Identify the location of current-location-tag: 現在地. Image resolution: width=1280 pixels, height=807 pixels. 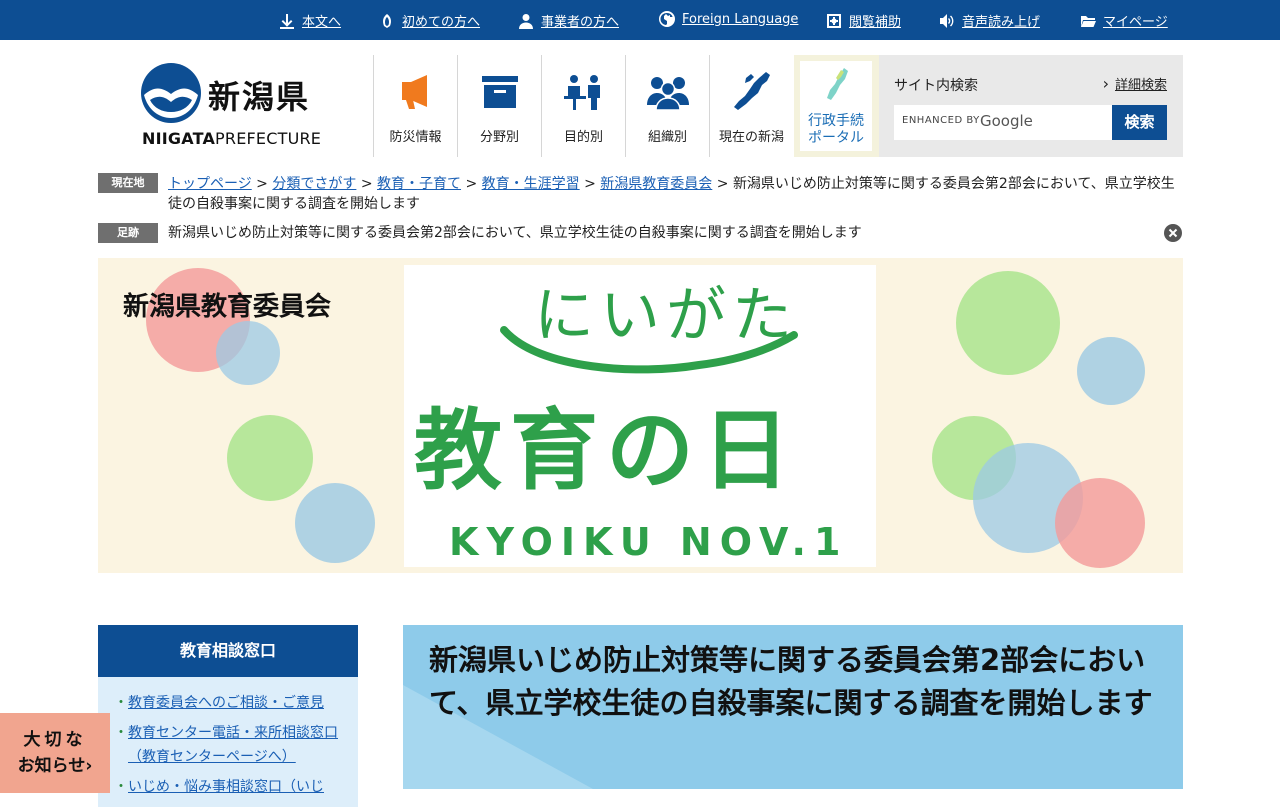
(128, 183).